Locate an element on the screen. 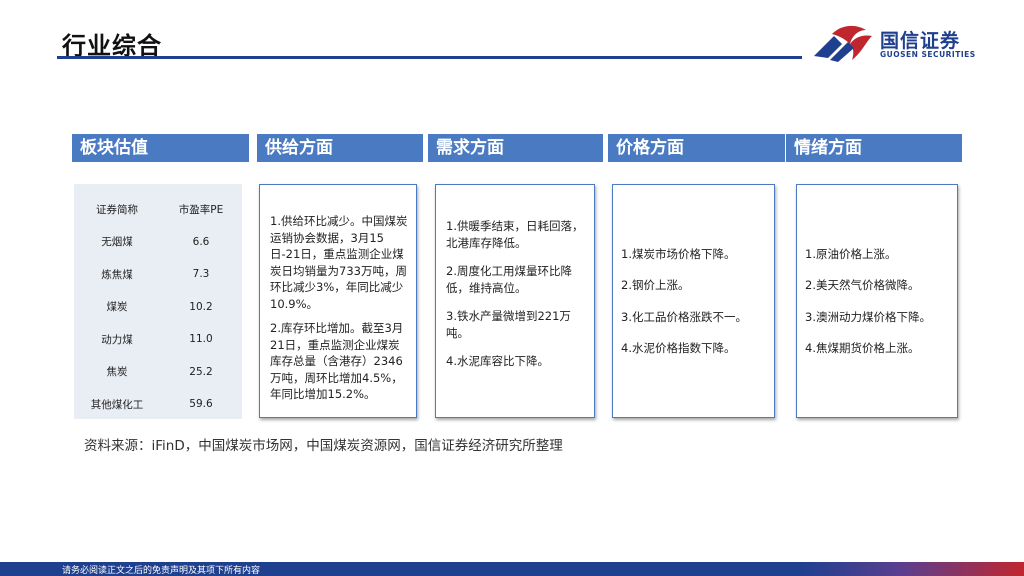  row-name: 炼焦煤 is located at coordinates (117, 274).